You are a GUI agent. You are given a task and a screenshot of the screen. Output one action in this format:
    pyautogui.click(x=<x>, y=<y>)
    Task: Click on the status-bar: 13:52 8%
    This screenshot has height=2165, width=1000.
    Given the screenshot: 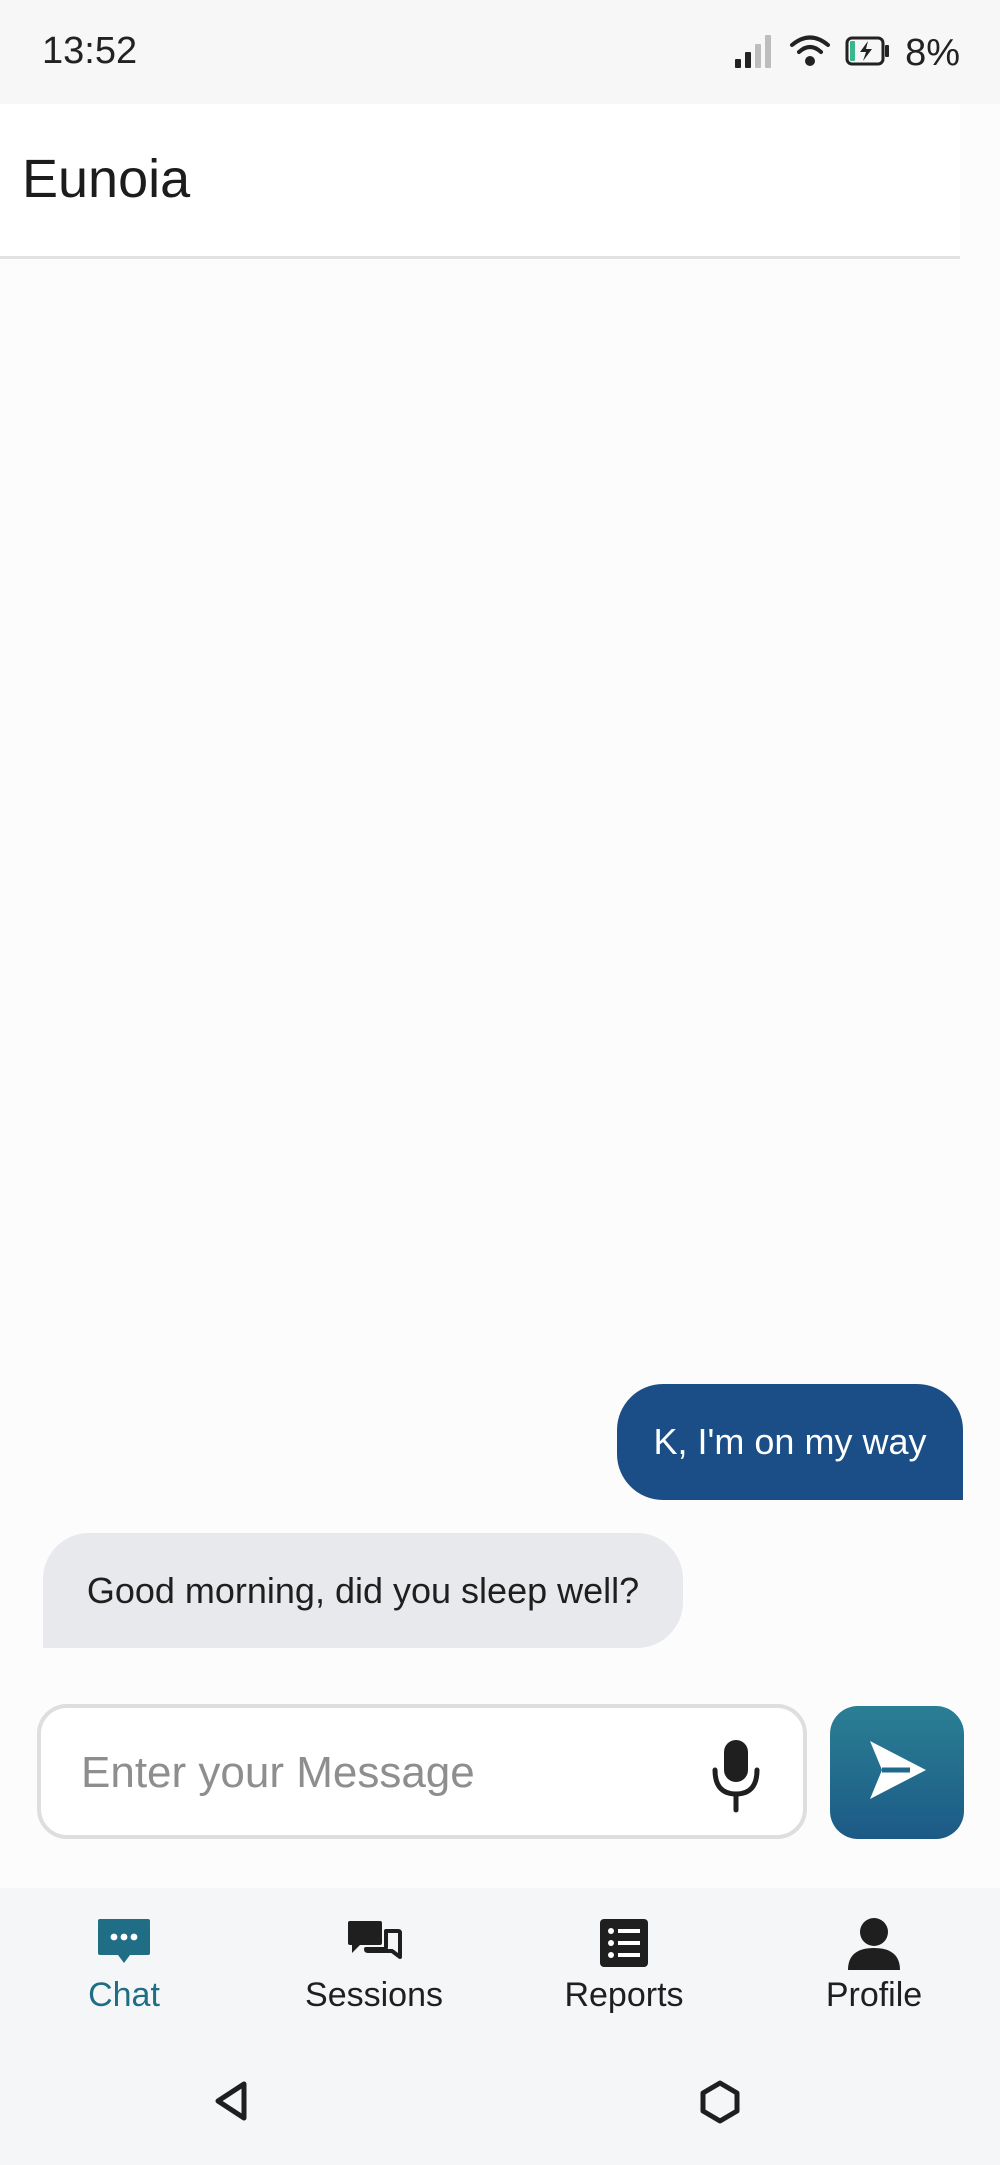 What is the action you would take?
    pyautogui.click(x=500, y=52)
    